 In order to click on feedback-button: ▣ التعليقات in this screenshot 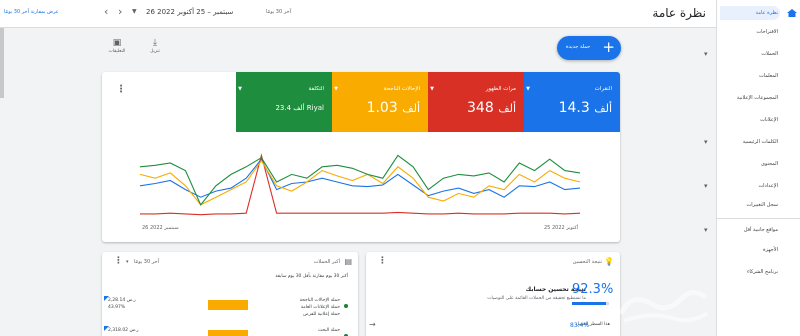, I will do `click(117, 49)`.